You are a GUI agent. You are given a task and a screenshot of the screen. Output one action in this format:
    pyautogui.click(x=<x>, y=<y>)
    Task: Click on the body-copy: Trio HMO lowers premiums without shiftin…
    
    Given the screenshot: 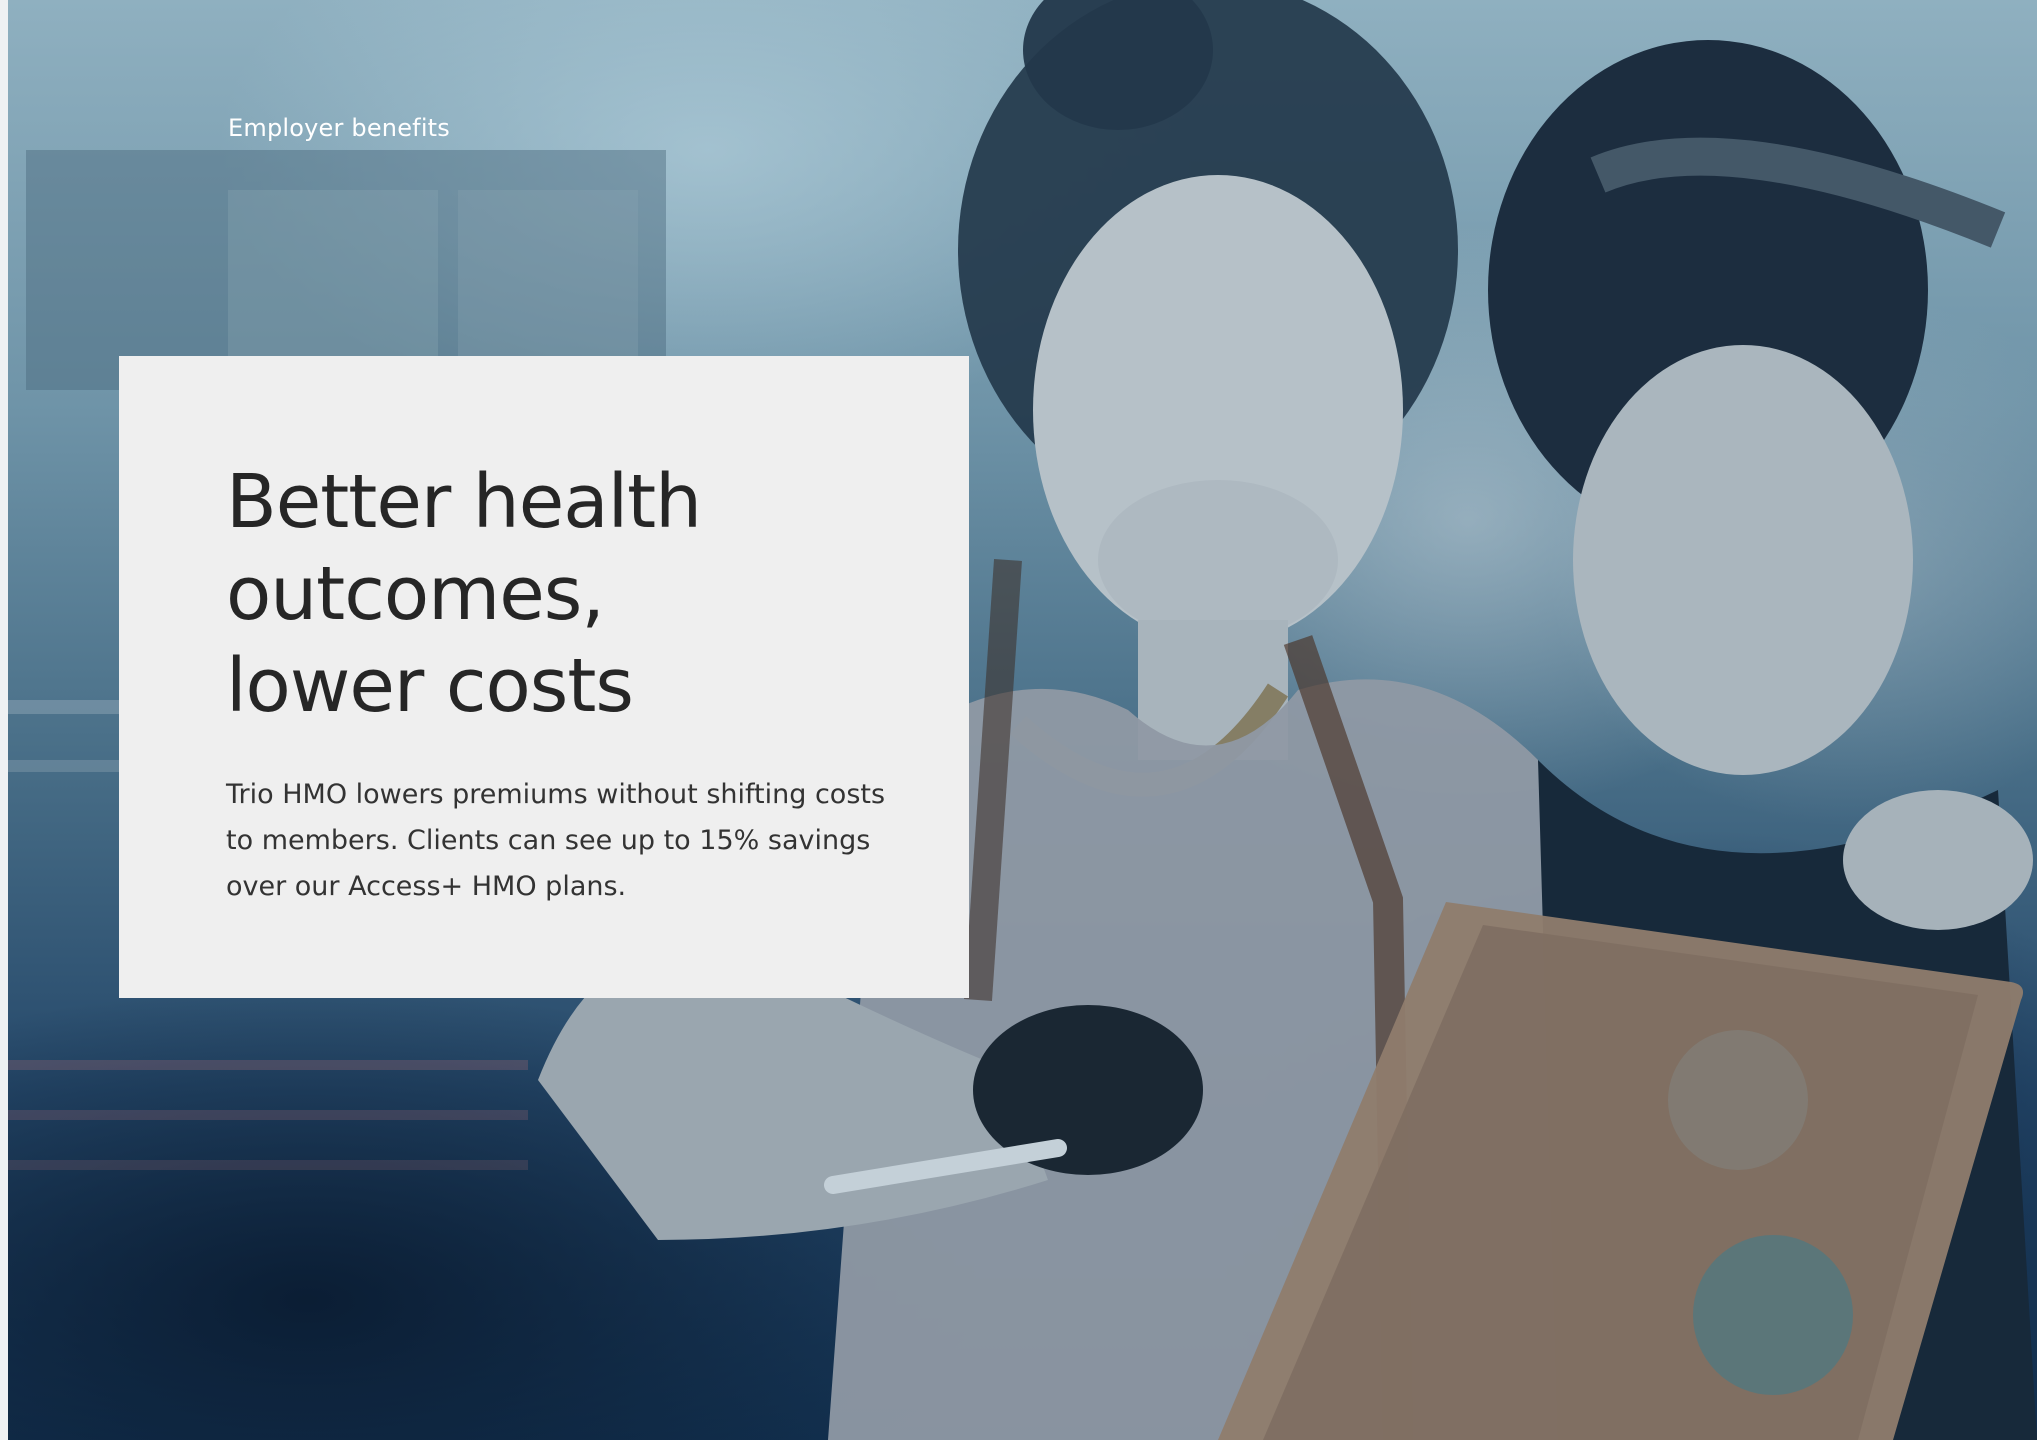 What is the action you would take?
    pyautogui.click(x=556, y=840)
    